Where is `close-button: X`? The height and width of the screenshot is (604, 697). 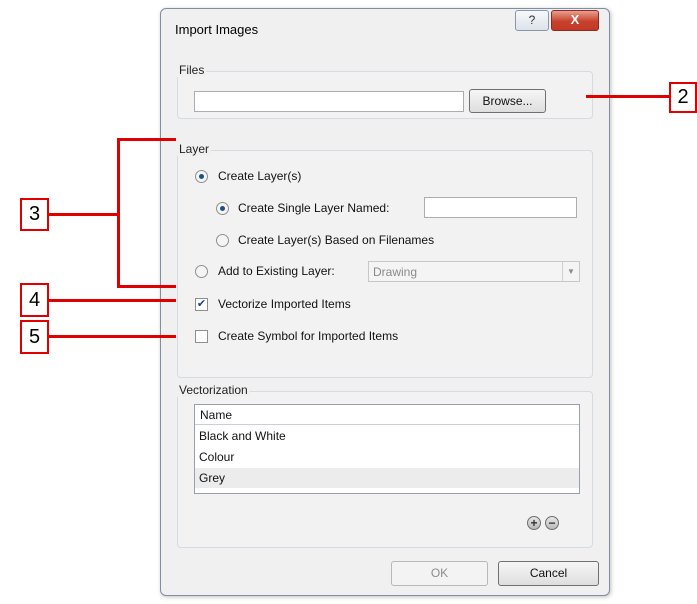
close-button: X is located at coordinates (575, 20).